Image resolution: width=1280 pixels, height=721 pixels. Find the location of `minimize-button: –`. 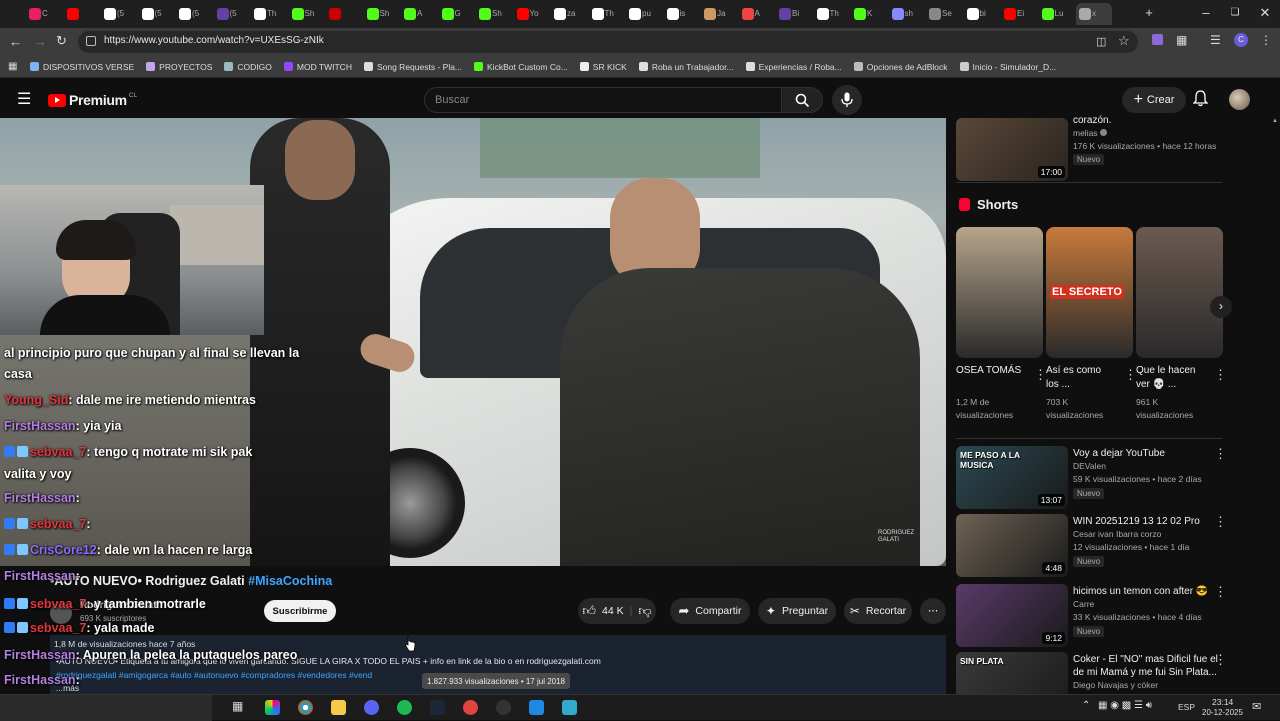

minimize-button: – is located at coordinates (1206, 13).